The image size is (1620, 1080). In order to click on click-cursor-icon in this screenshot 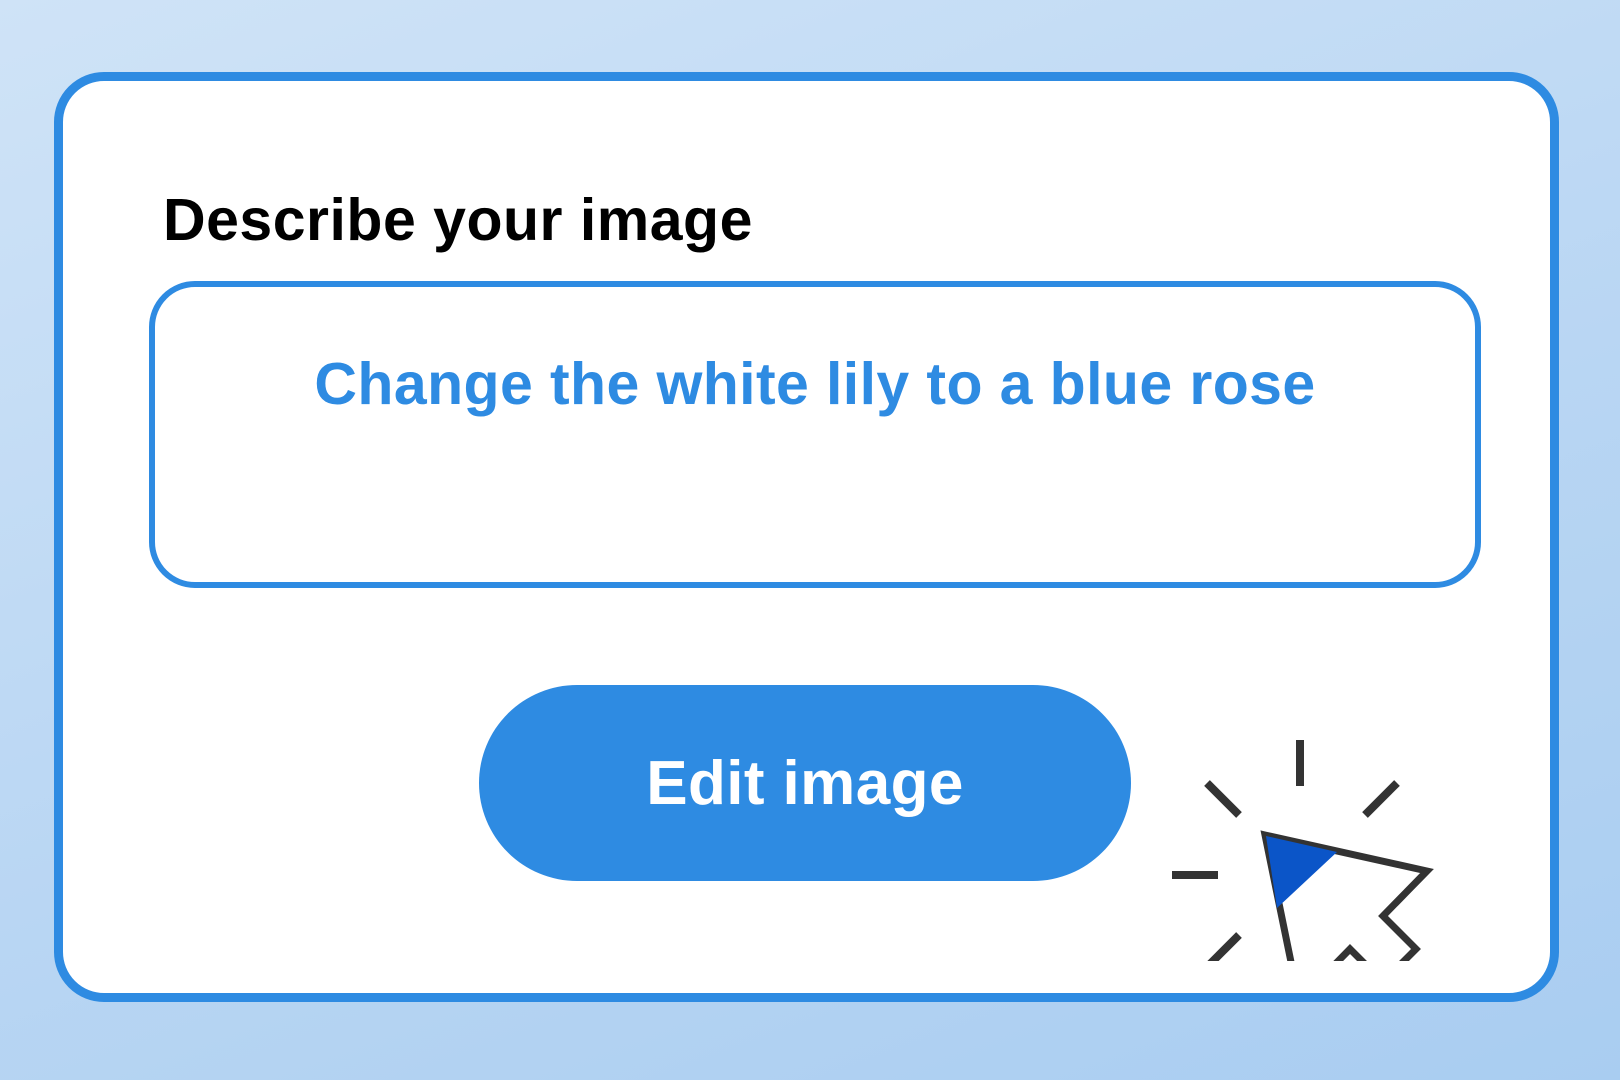, I will do `click(1303, 850)`.